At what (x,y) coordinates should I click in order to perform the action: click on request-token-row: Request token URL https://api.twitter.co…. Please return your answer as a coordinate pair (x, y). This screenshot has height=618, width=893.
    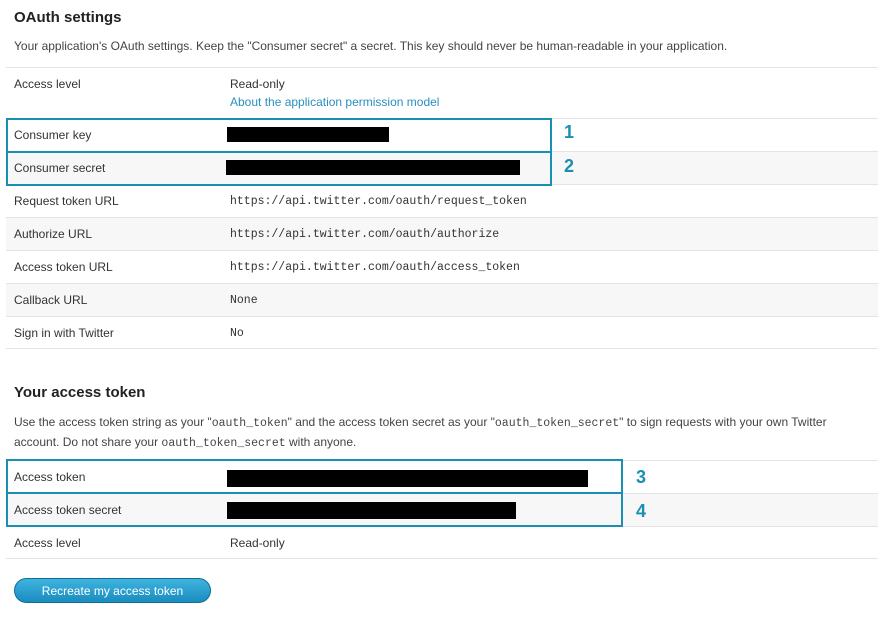
    Looking at the image, I should click on (442, 200).